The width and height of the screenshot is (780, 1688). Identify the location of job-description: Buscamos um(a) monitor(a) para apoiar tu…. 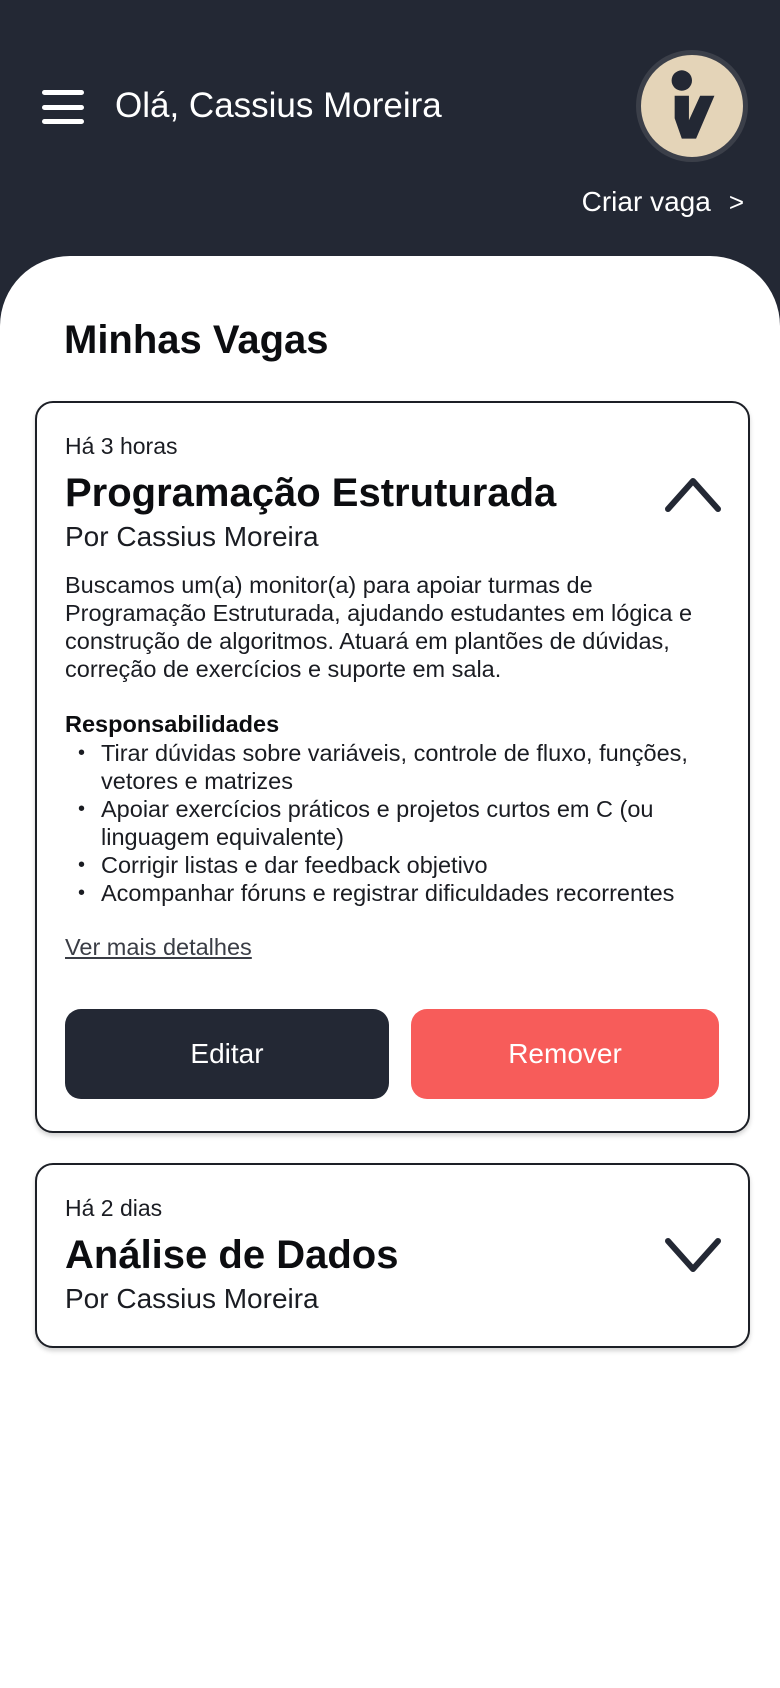
(379, 627).